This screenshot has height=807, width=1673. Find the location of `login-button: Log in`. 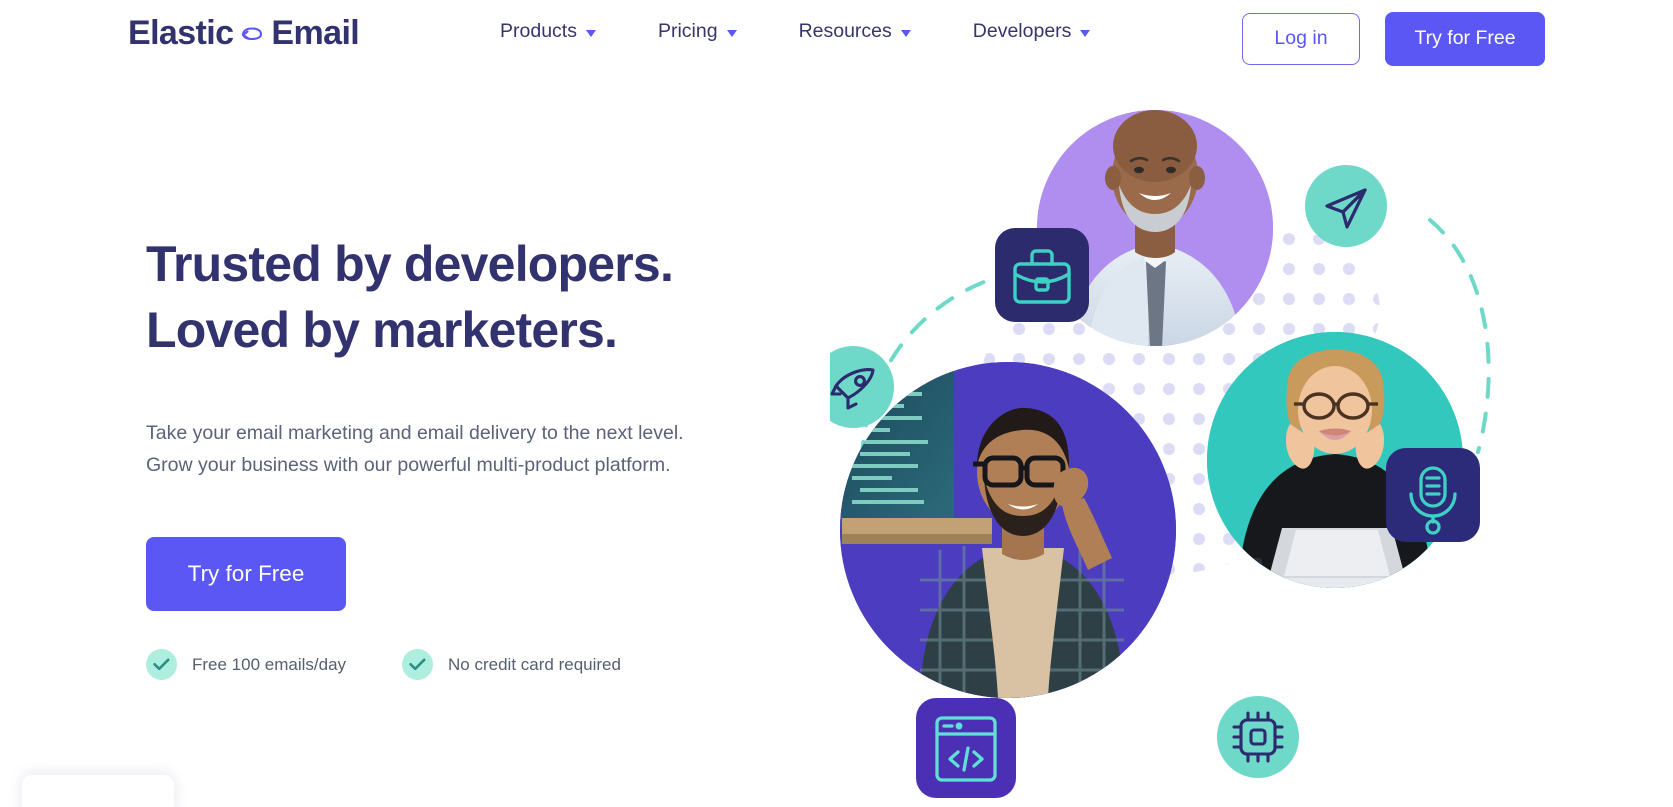

login-button: Log in is located at coordinates (1301, 39).